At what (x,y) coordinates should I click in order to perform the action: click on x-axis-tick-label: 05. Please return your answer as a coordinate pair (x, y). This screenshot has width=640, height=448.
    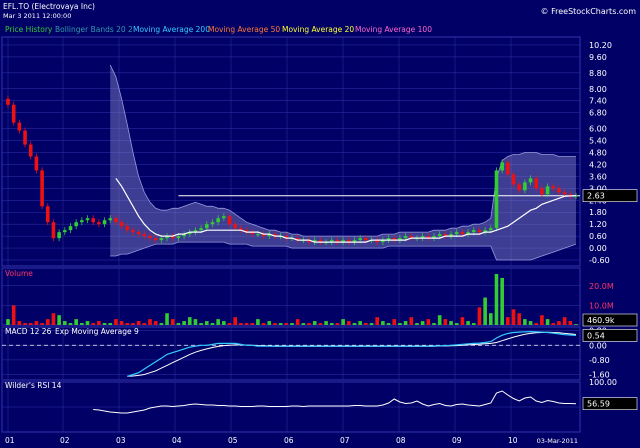
    Looking at the image, I should click on (233, 440).